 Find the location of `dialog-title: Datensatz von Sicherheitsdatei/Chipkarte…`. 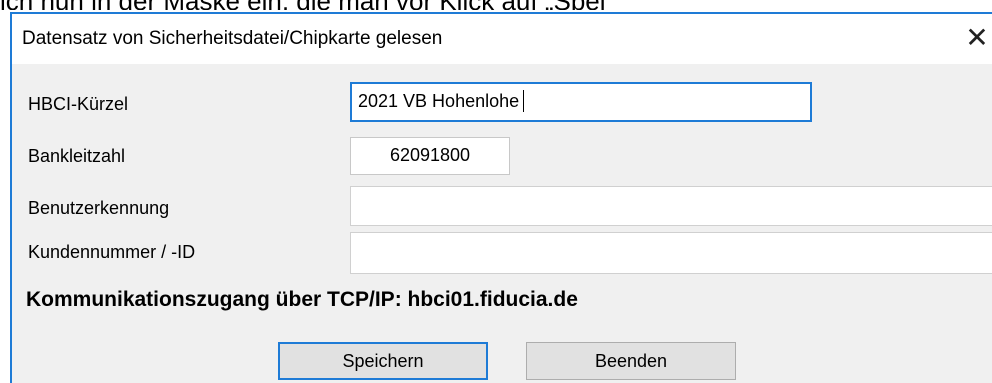

dialog-title: Datensatz von Sicherheitsdatei/Chipkarte… is located at coordinates (232, 38).